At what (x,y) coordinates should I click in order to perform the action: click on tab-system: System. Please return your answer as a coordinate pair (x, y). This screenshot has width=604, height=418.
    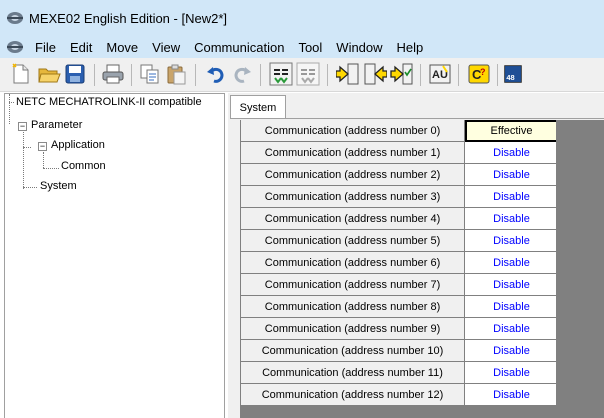
    Looking at the image, I should click on (258, 107).